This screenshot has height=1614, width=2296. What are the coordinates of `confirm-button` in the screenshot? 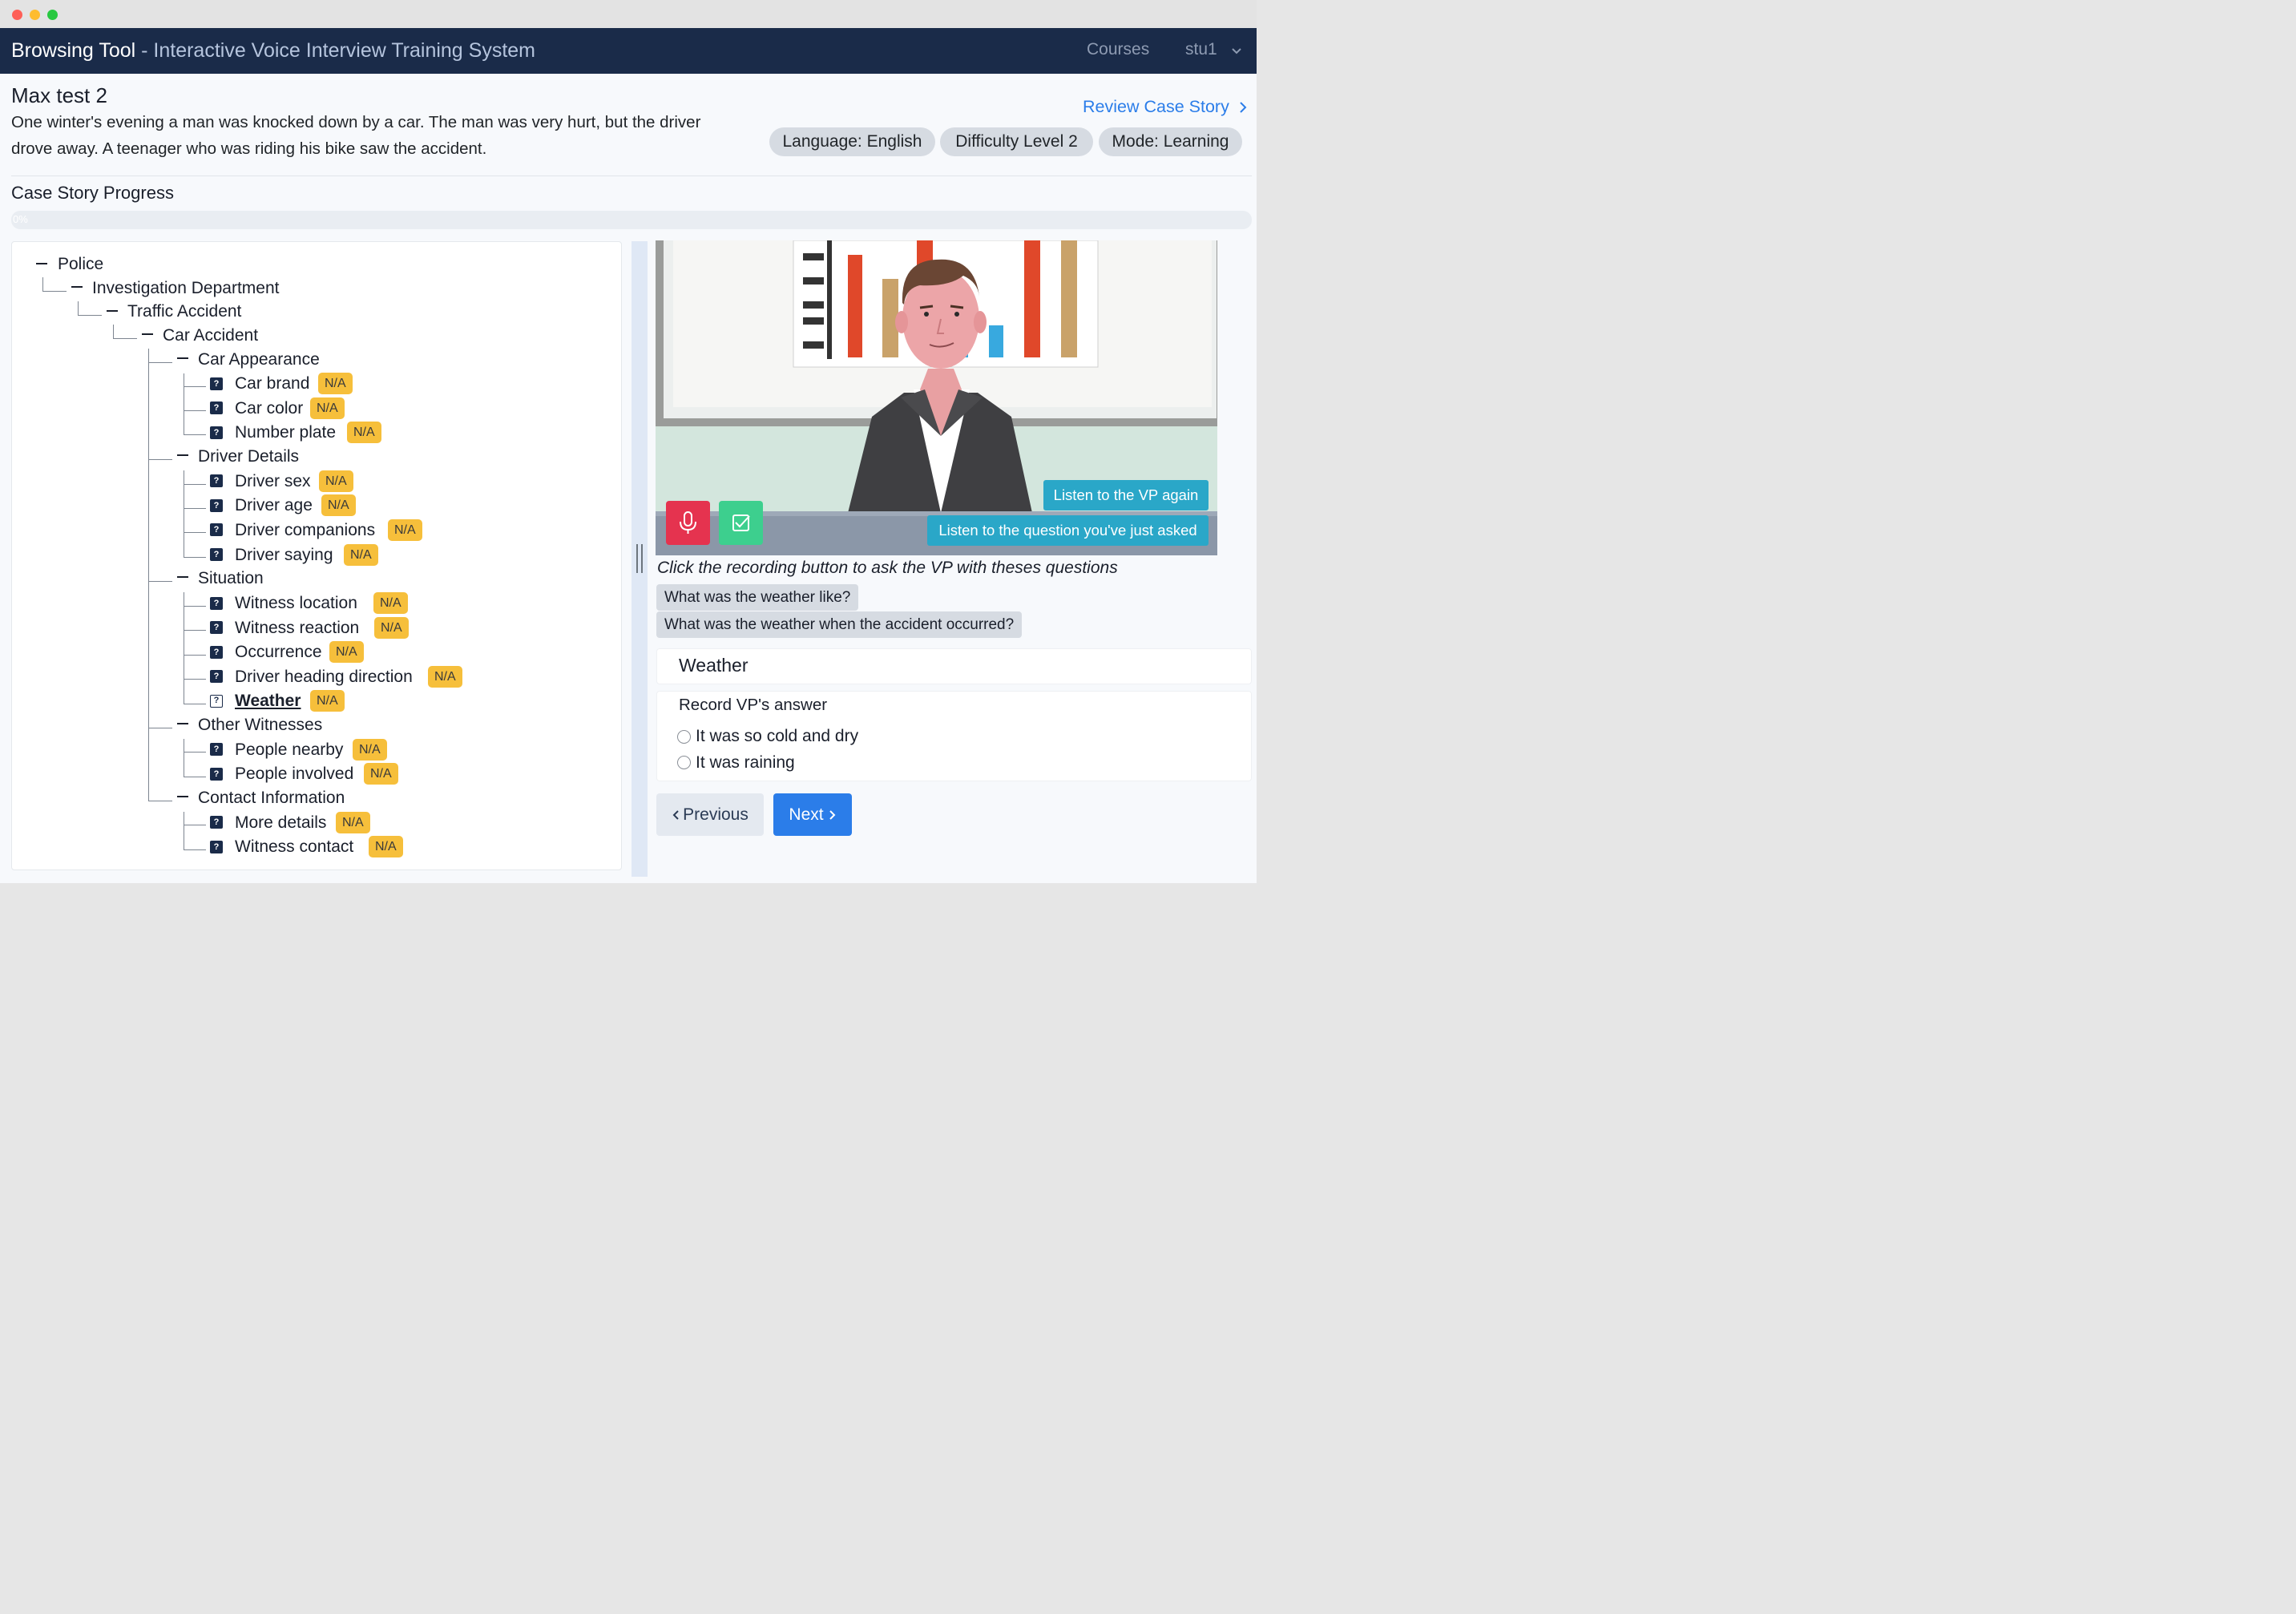 It's located at (741, 523).